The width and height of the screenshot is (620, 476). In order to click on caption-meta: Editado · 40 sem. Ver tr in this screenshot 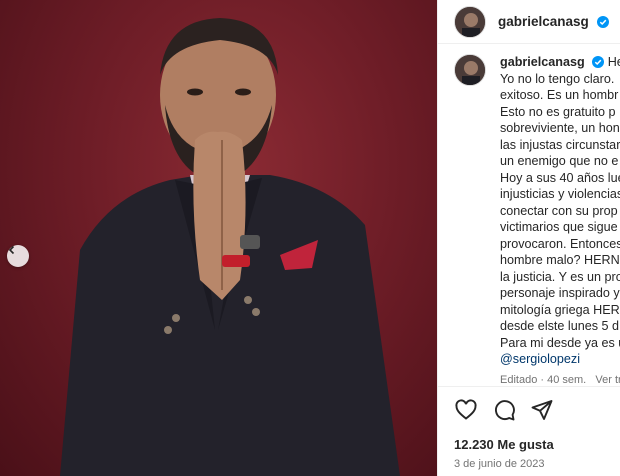, I will do `click(560, 380)`.